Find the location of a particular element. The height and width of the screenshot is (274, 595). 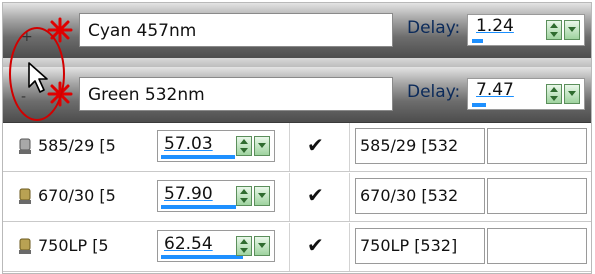

band-separator is located at coordinates (297, 62).